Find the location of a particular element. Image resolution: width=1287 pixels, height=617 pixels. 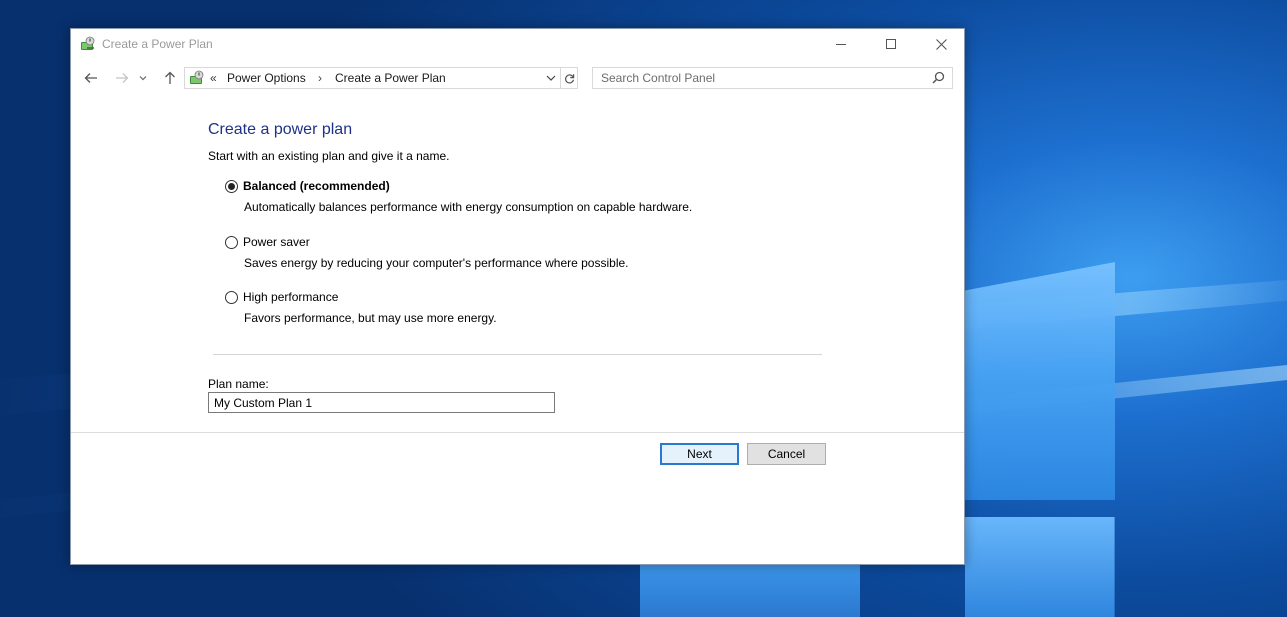

page-title: Create a power plan is located at coordinates (280, 129).